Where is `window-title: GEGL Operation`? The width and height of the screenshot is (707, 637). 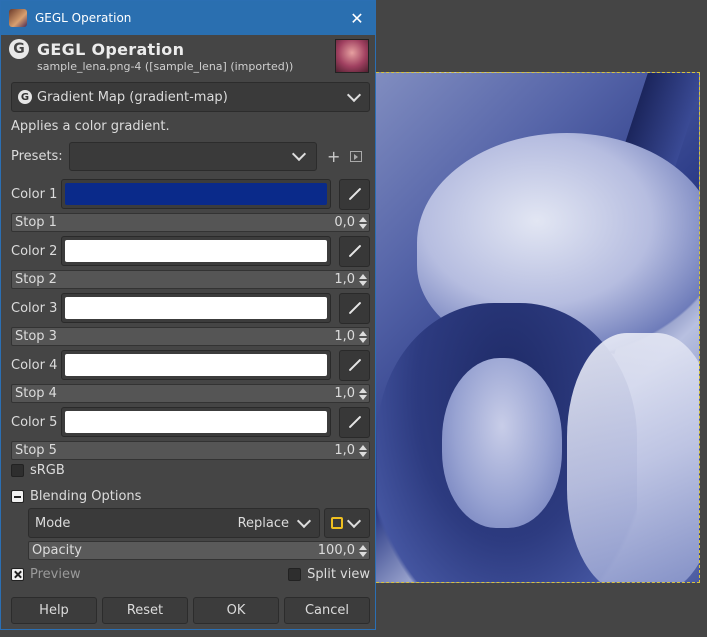
window-title: GEGL Operation is located at coordinates (83, 18).